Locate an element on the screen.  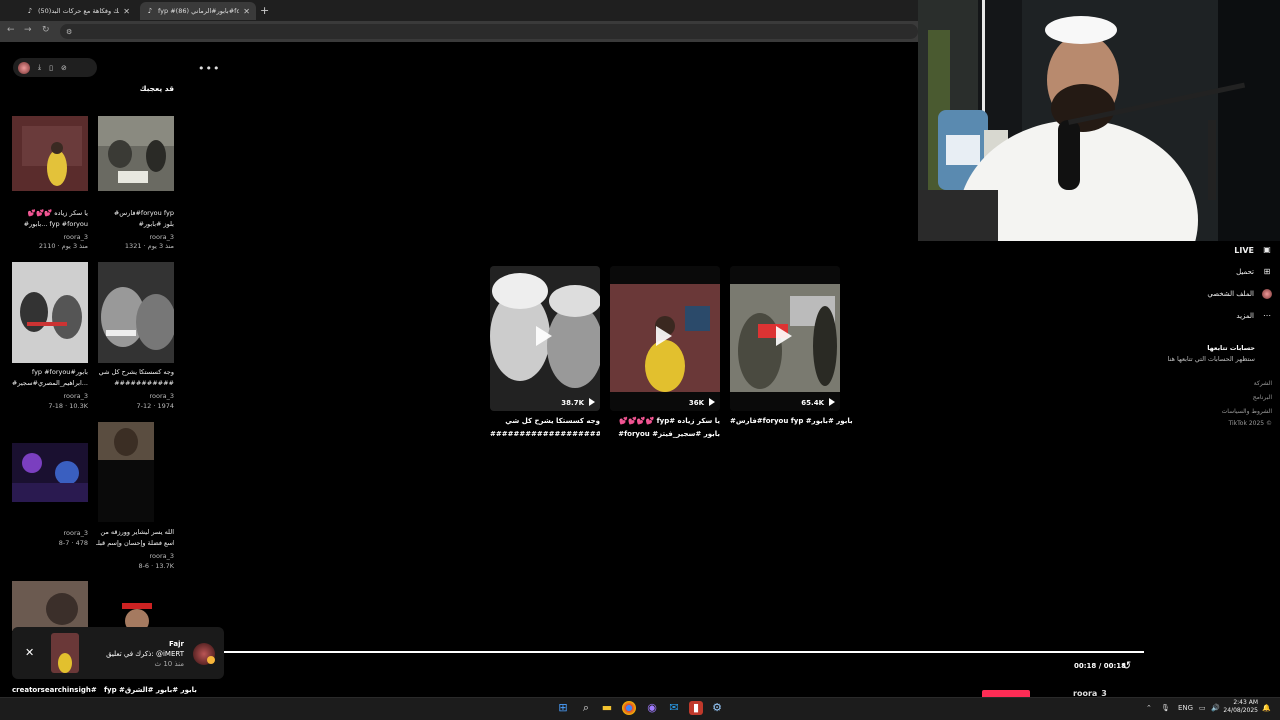
grid-meta: 8-6 · 13.7K is located at coordinates (156, 566).